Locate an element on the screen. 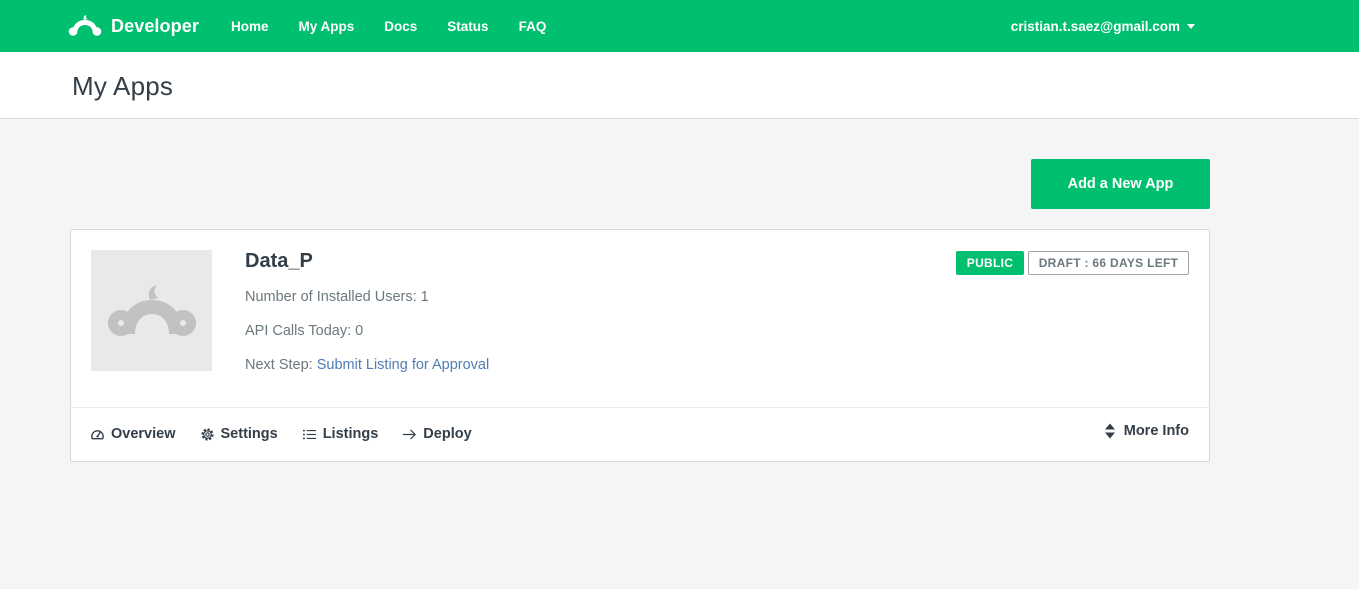  surveymonkey-logo-icon is located at coordinates (85, 25).